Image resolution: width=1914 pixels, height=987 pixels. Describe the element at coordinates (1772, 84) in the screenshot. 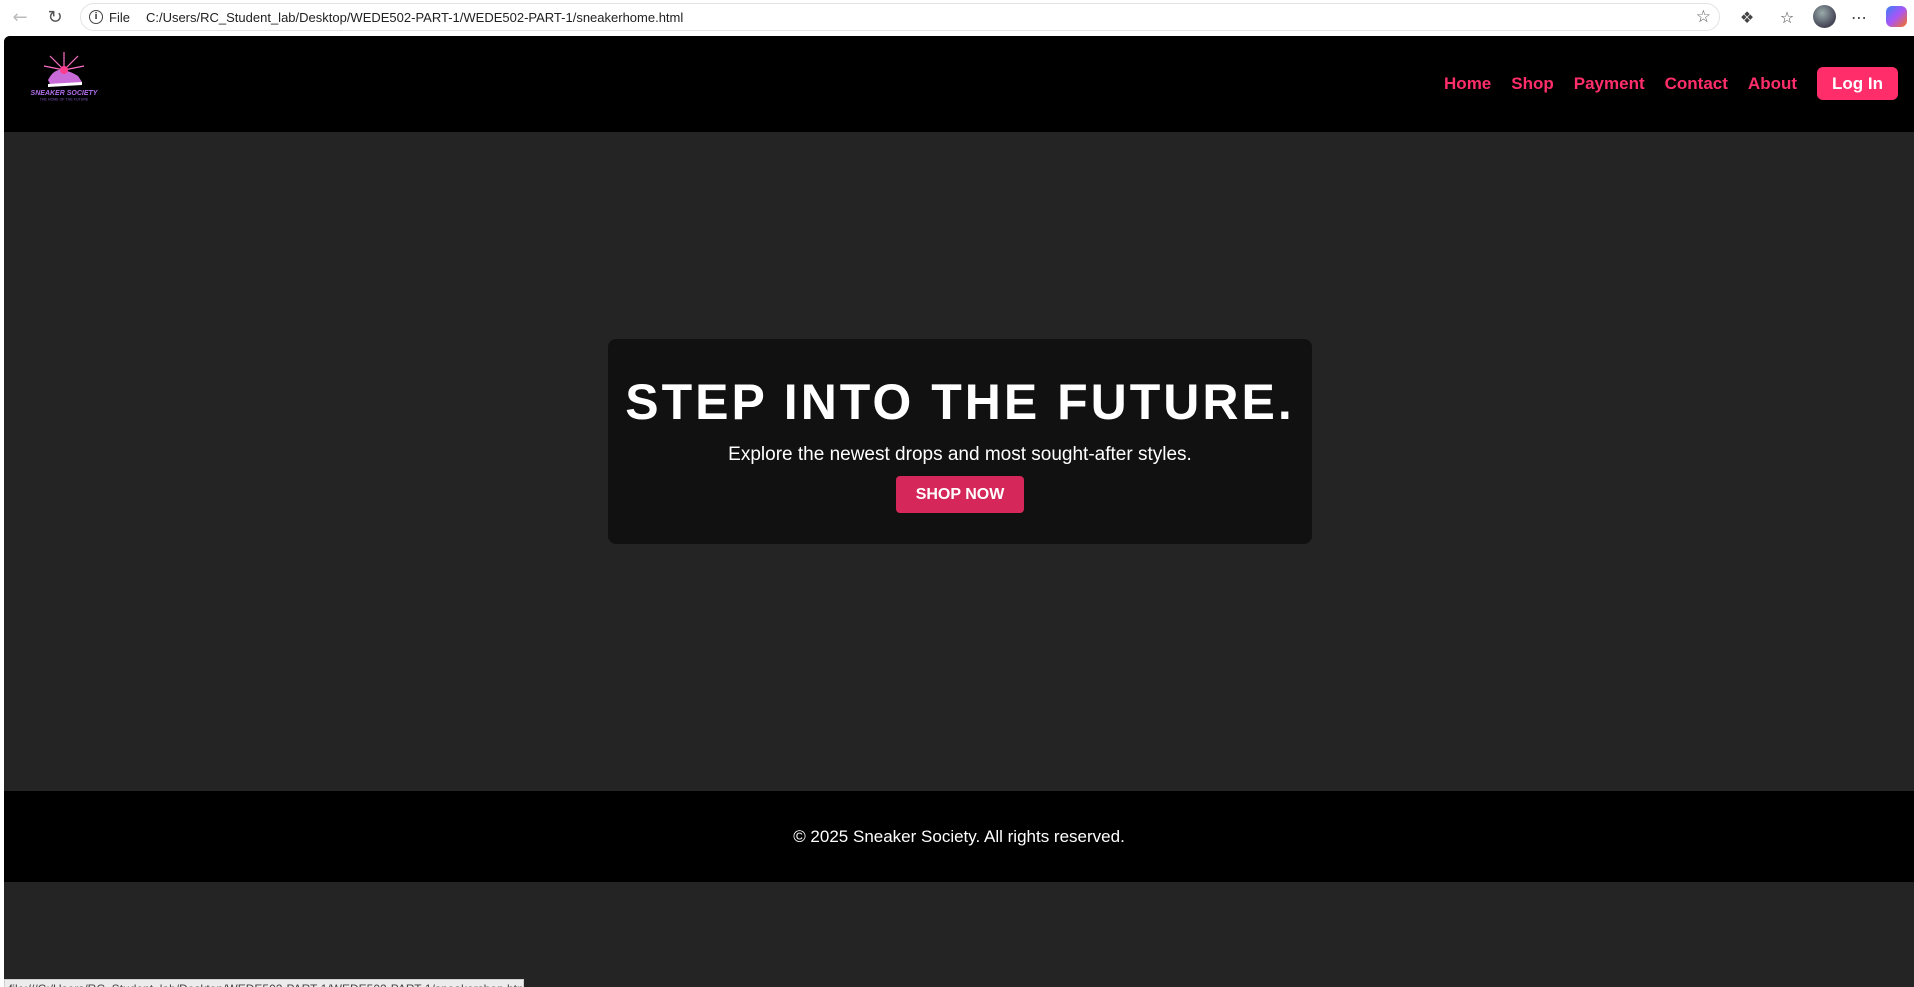

I see `nav-about: About` at that location.